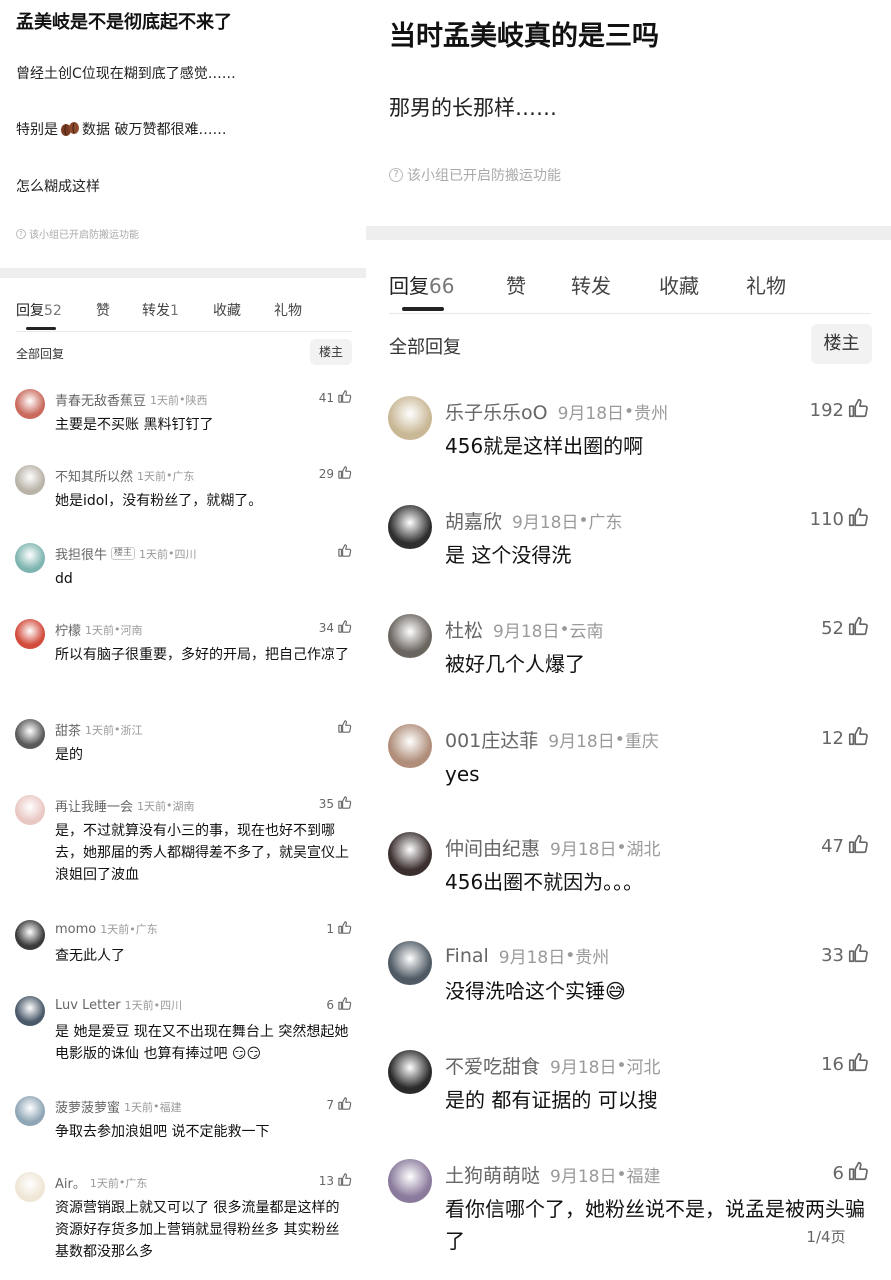 This screenshot has height=1280, width=891. I want to click on comment-text: 她是idol，没有粉丝了，就糊了。, so click(159, 501).